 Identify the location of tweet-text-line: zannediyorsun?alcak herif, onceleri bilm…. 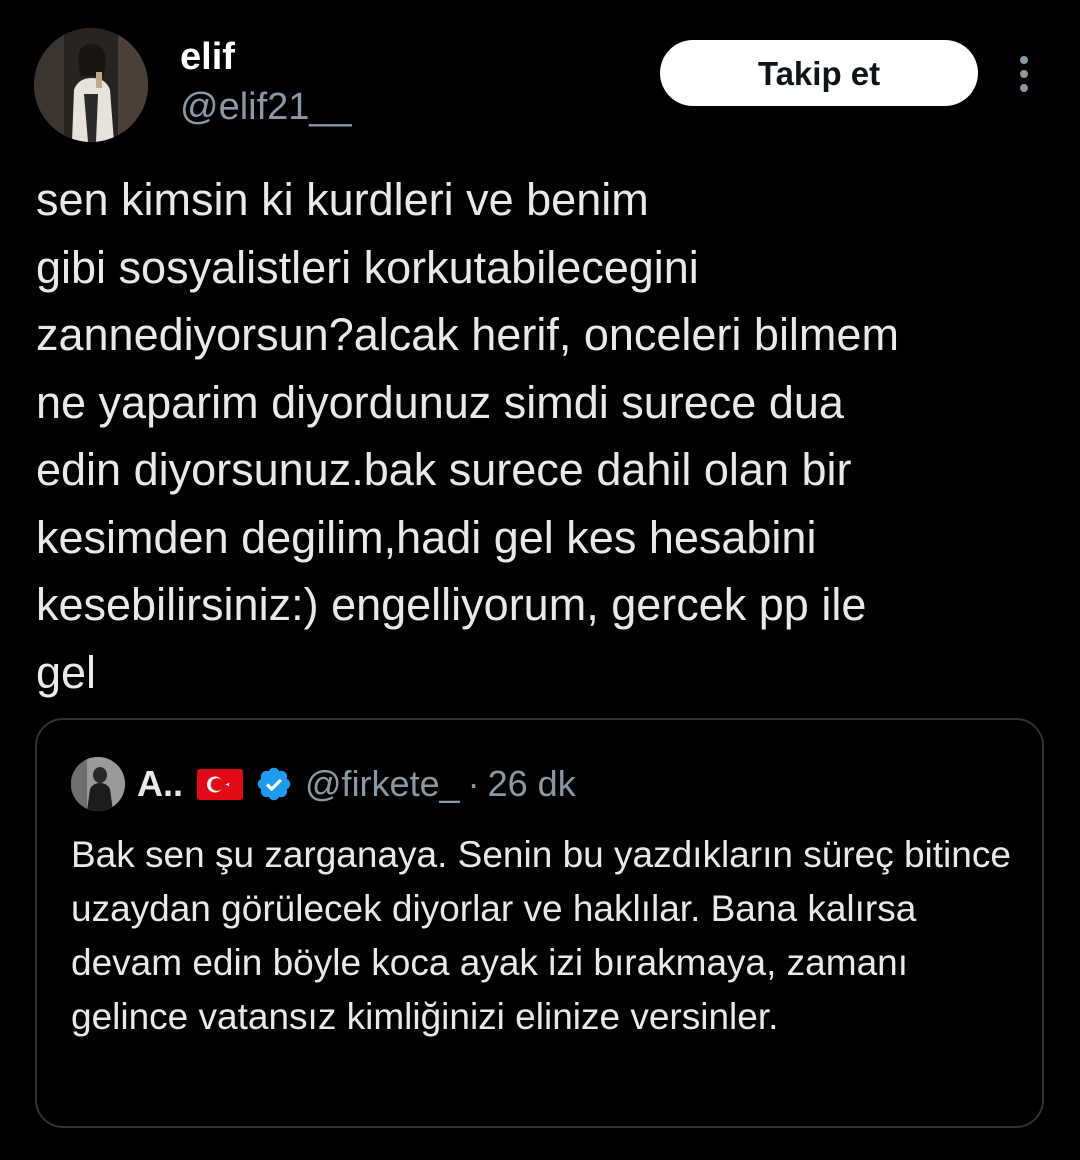
(467, 334).